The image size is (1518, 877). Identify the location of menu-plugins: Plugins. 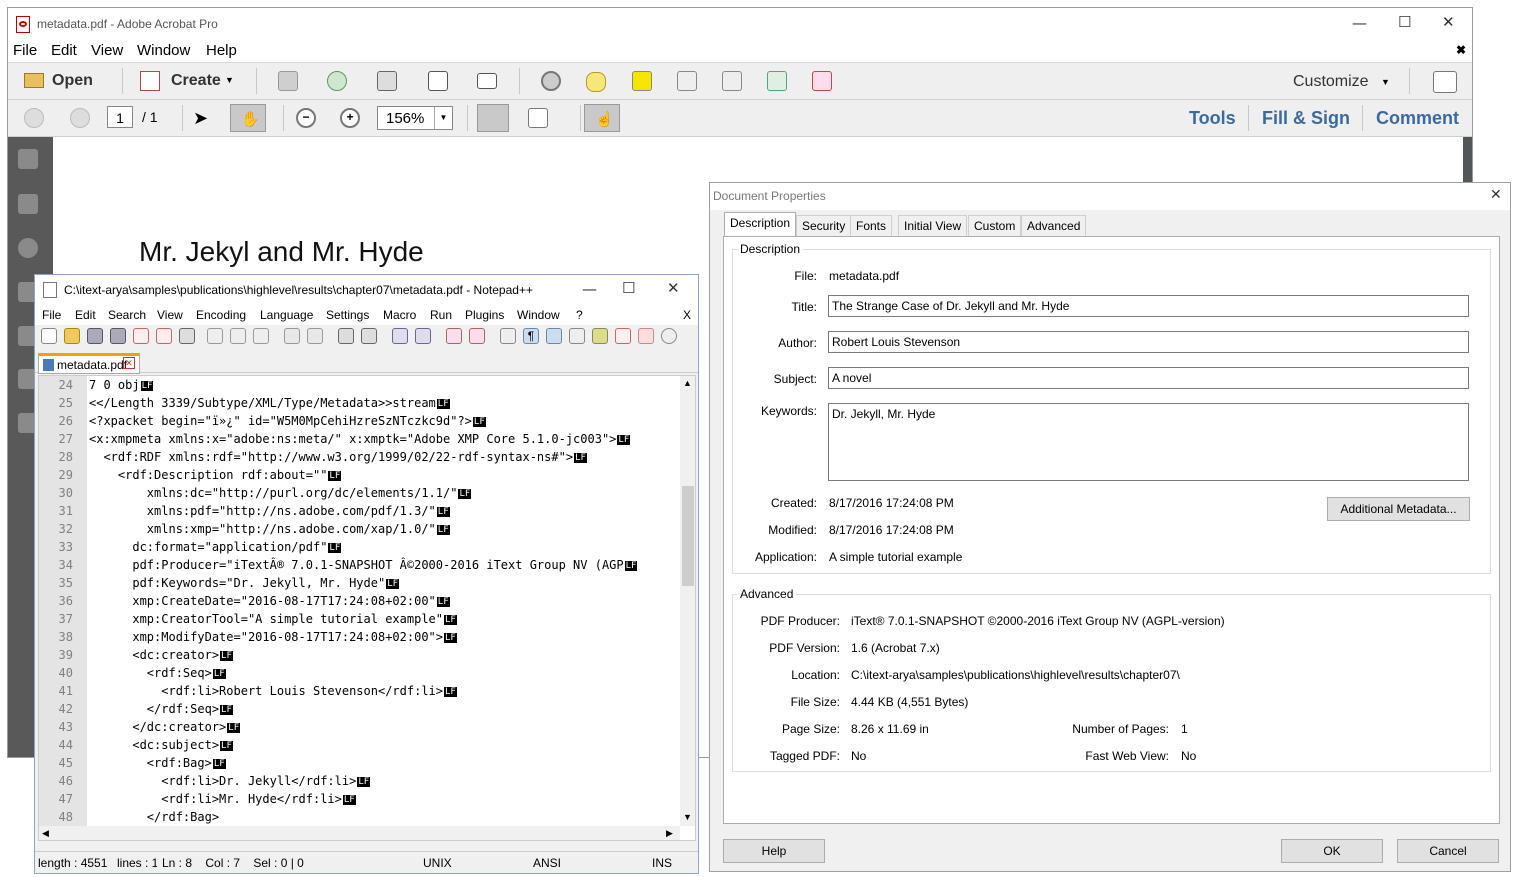
(484, 315).